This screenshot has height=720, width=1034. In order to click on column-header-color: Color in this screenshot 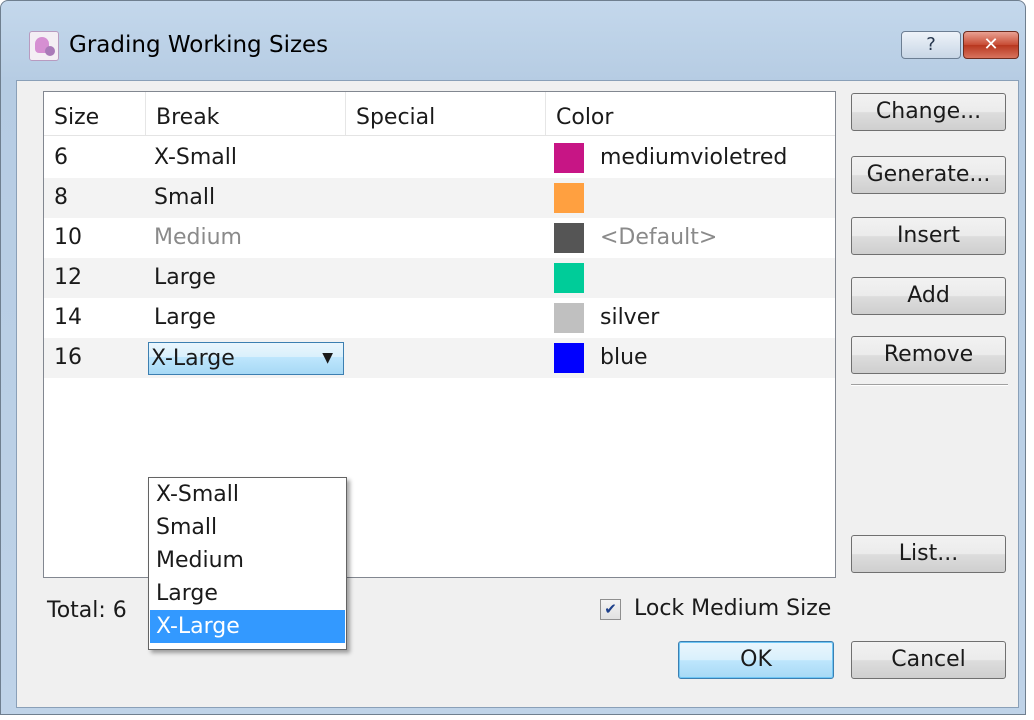, I will do `click(690, 113)`.